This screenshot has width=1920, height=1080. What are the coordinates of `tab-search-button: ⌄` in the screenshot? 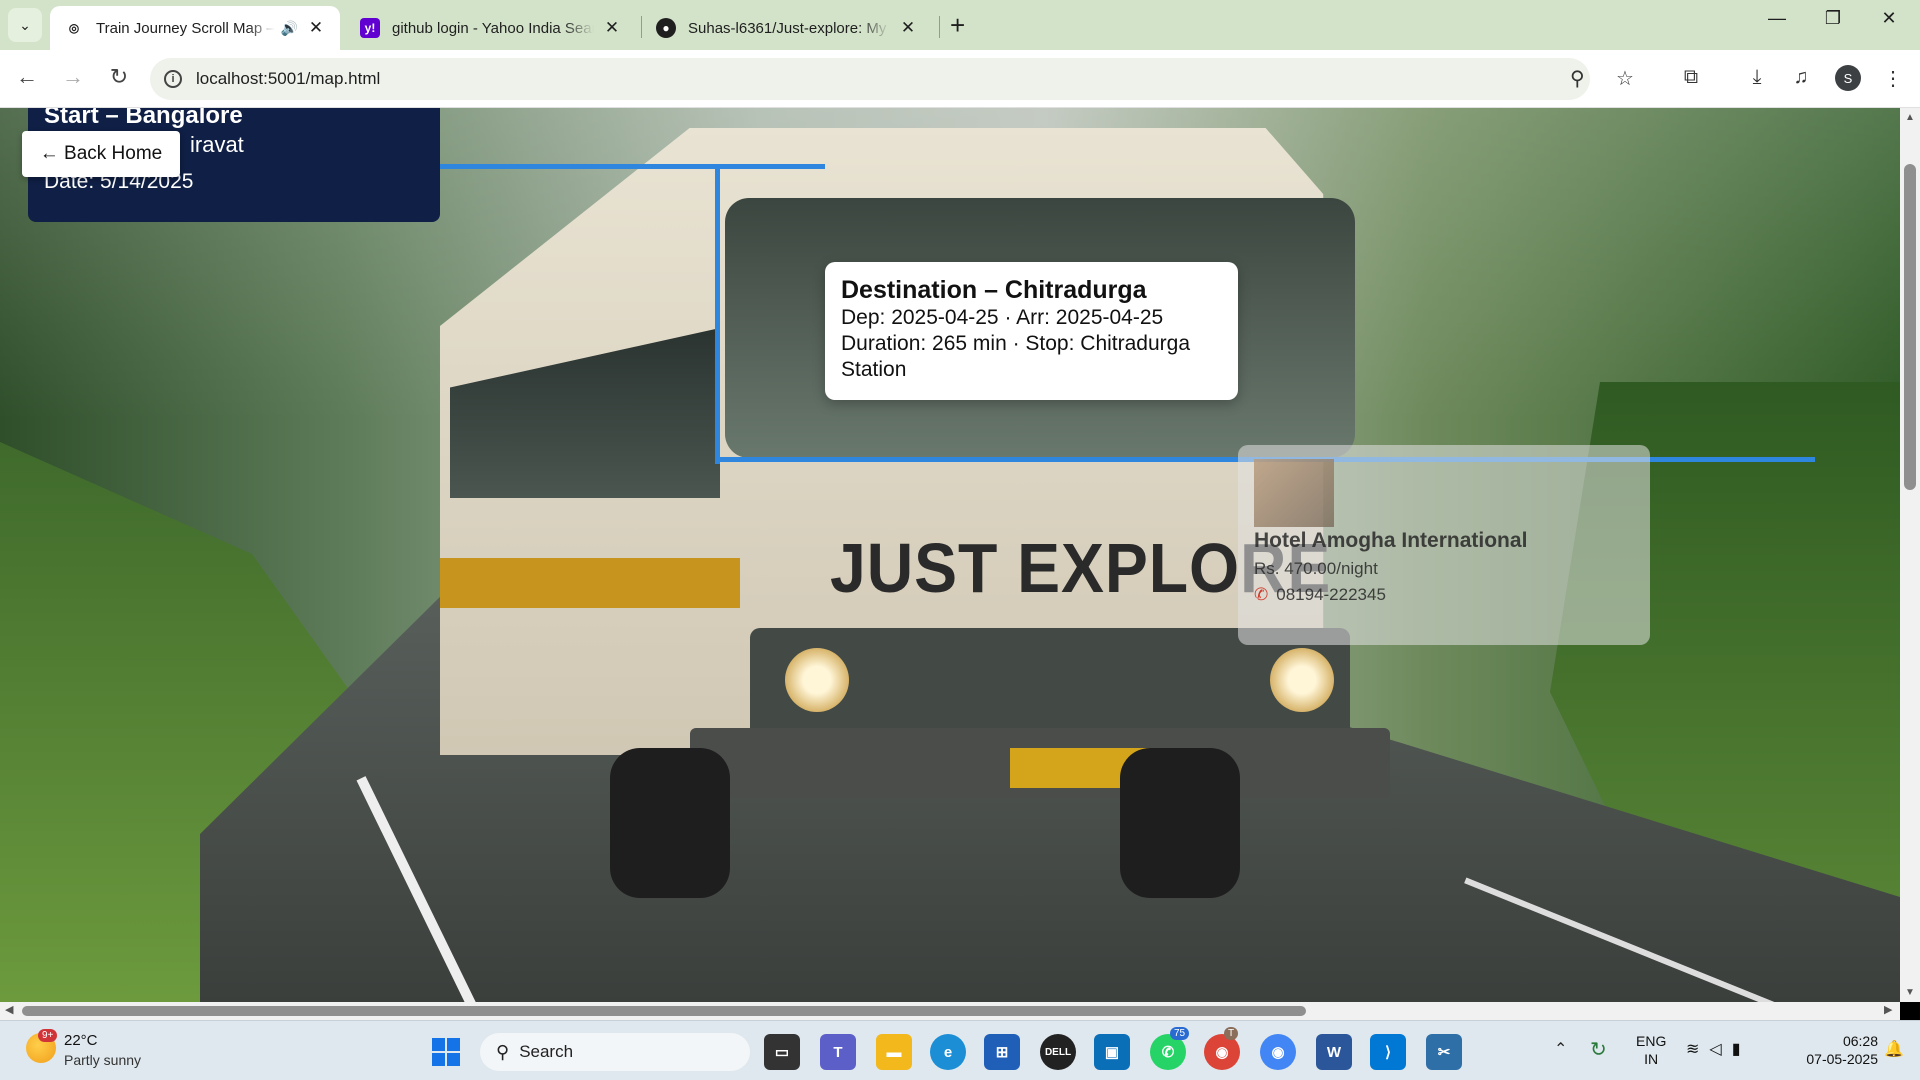 It's located at (25, 25).